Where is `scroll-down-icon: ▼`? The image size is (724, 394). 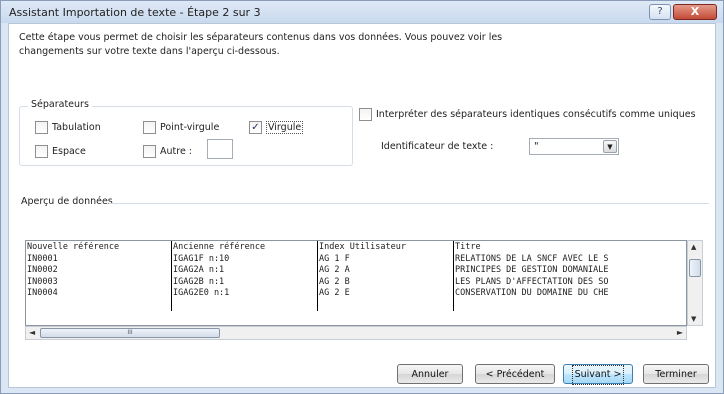
scroll-down-icon: ▼ is located at coordinates (693, 319).